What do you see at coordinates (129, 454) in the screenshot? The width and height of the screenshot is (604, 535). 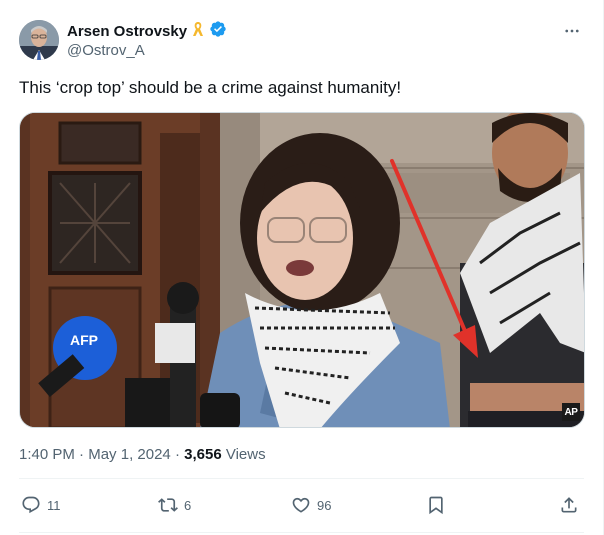 I see `tweet-date: May 1, 2024` at bounding box center [129, 454].